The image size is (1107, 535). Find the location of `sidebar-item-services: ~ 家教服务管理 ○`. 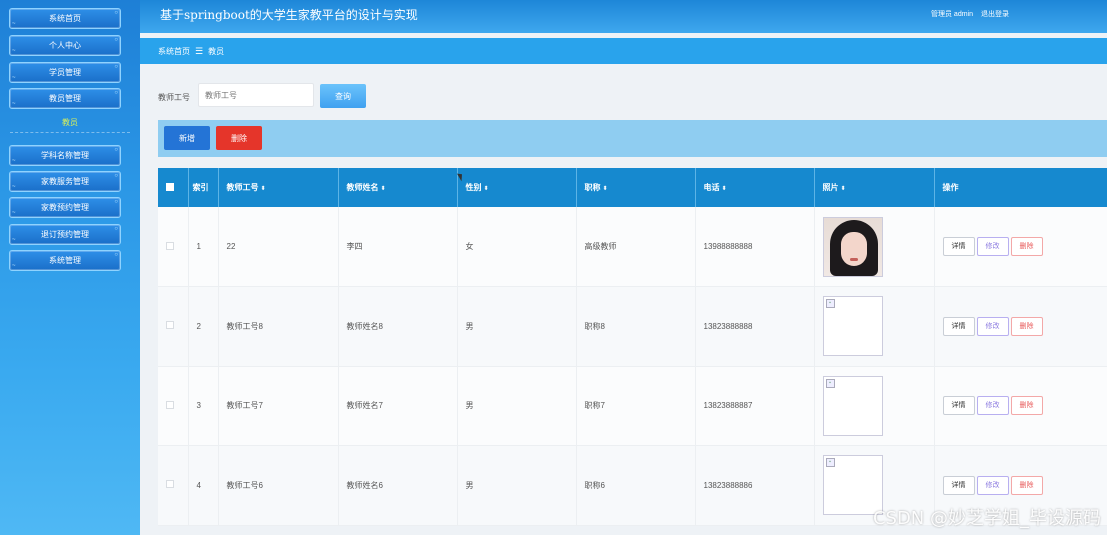

sidebar-item-services: ~ 家教服务管理 ○ is located at coordinates (65, 181).